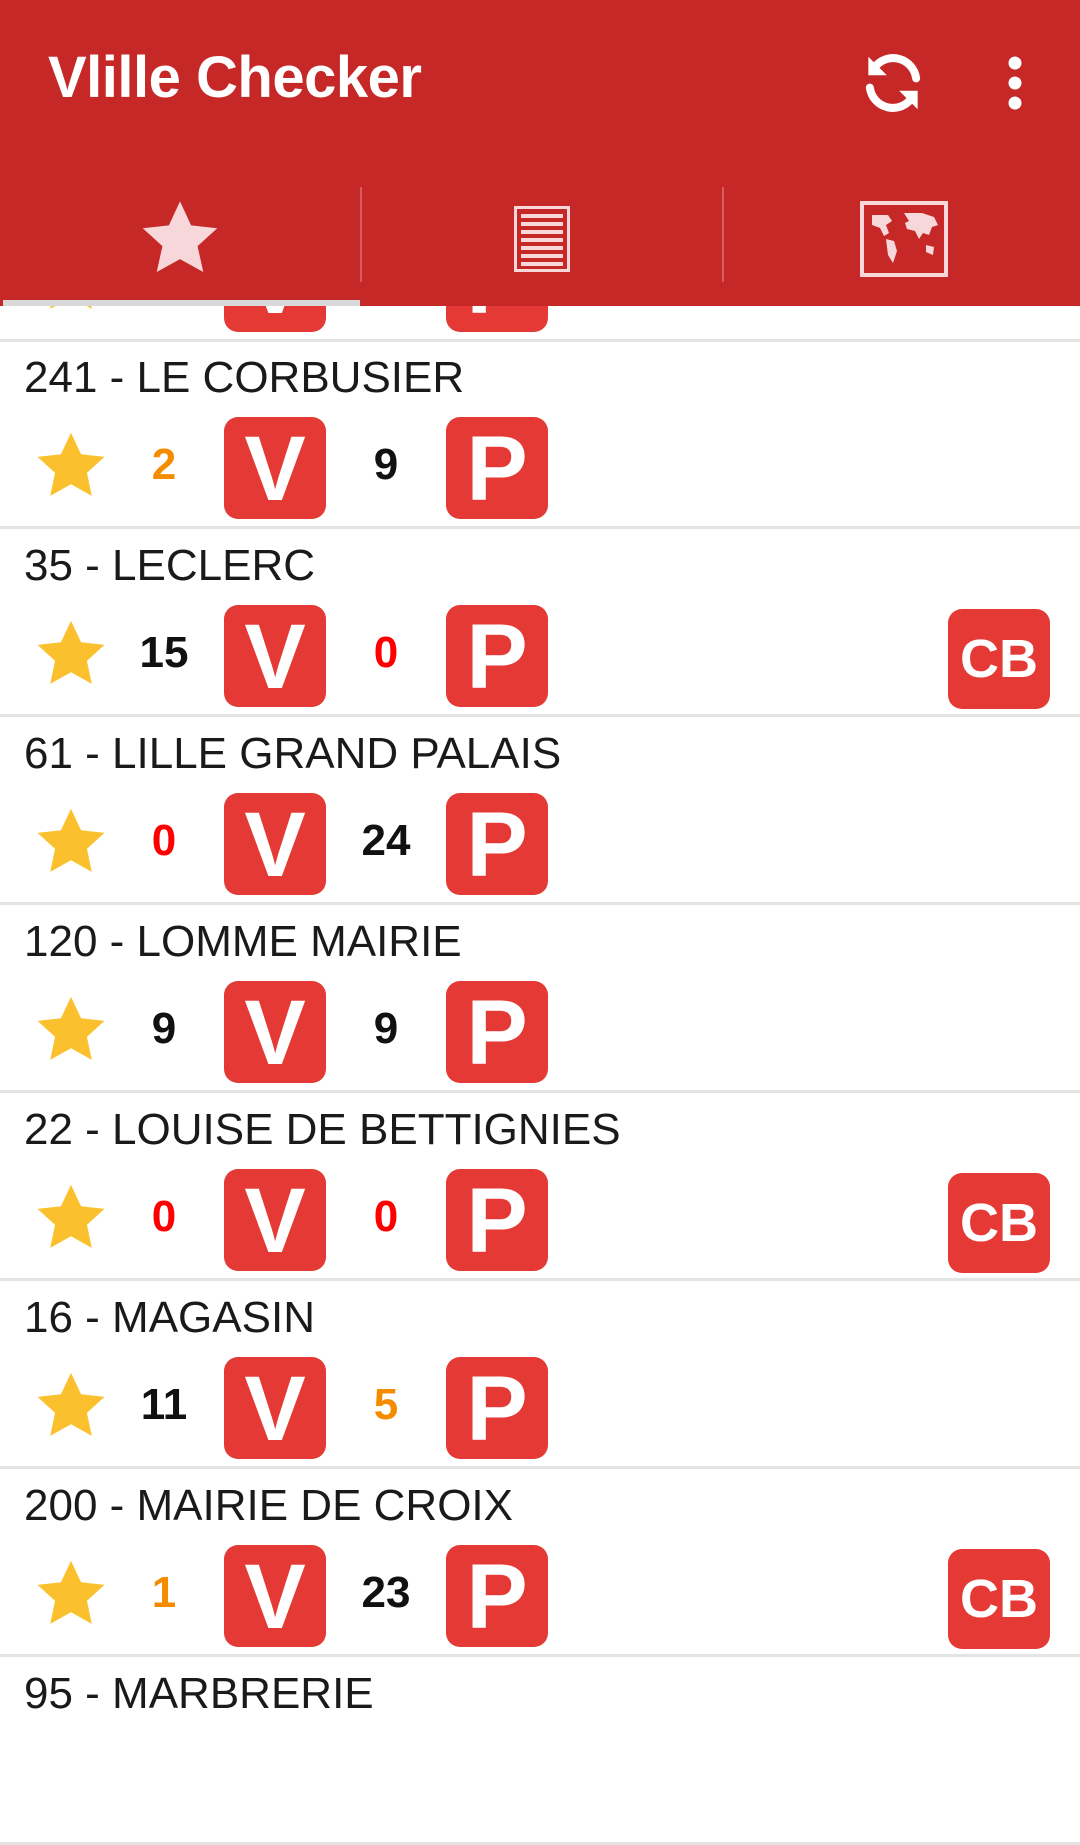 The height and width of the screenshot is (1845, 1080). I want to click on available-places-count: 5, so click(386, 1404).